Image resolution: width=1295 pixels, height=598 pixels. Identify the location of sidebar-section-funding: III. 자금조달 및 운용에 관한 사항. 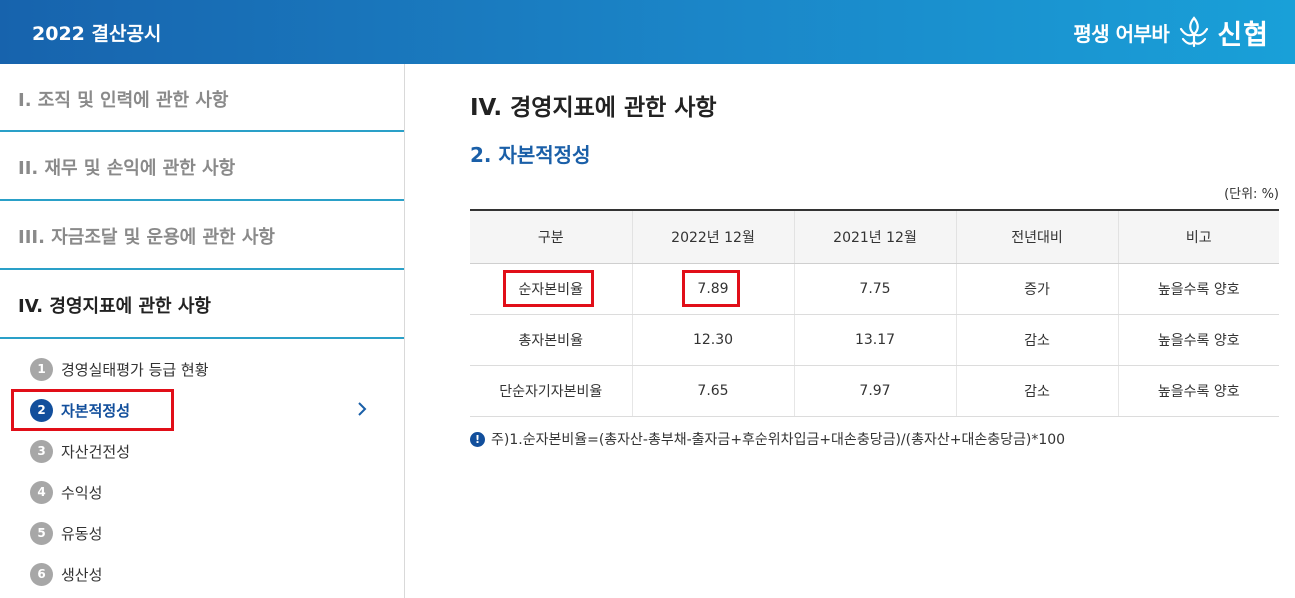
(202, 235).